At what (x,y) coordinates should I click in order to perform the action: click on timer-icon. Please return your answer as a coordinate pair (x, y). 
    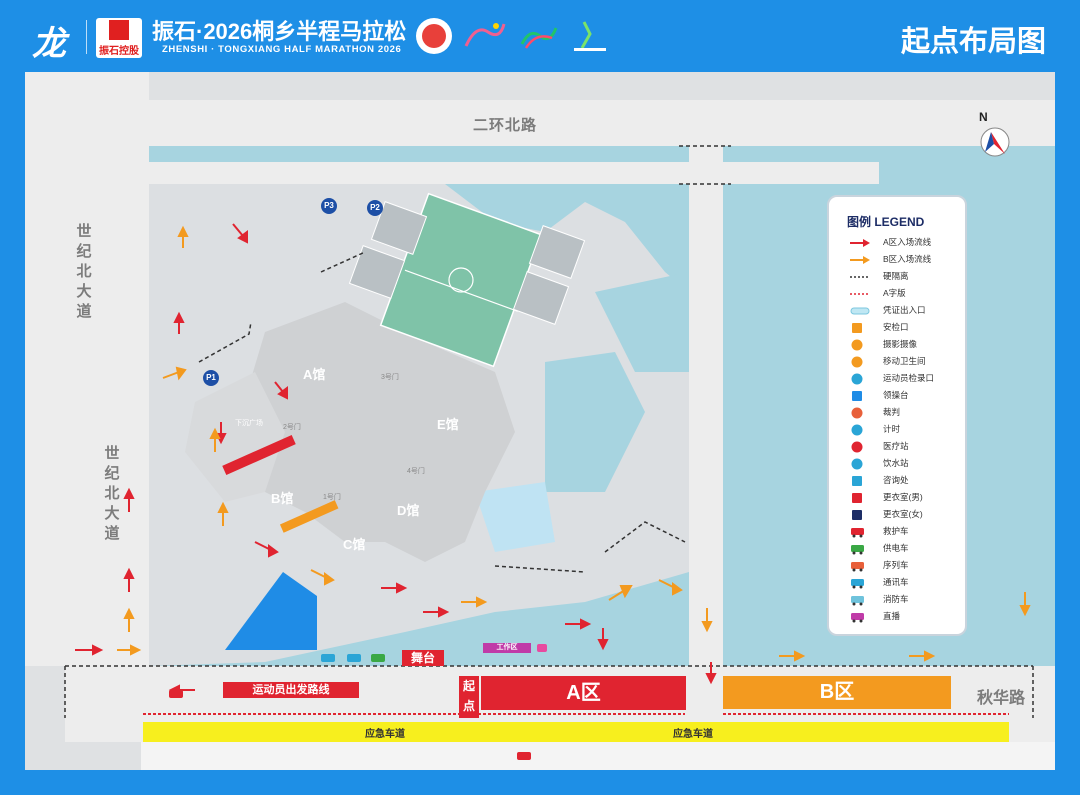
    Looking at the image, I should click on (860, 429).